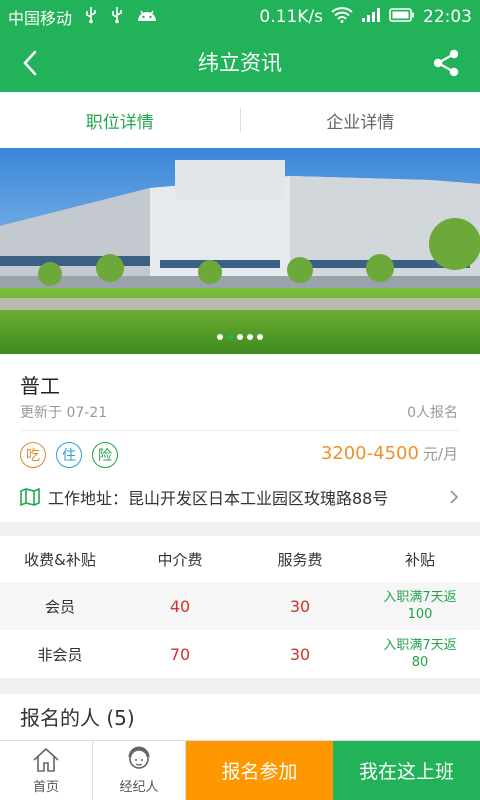 This screenshot has height=800, width=480. Describe the element at coordinates (432, 413) in the screenshot. I see `signup-count: 0人报名` at that location.